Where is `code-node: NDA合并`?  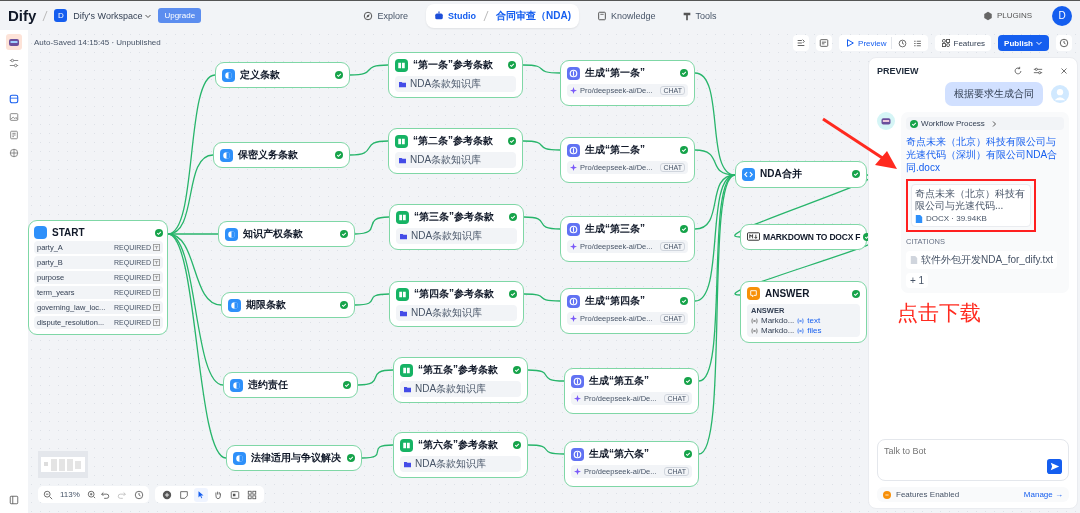
code-node: NDA合并 is located at coordinates (801, 174).